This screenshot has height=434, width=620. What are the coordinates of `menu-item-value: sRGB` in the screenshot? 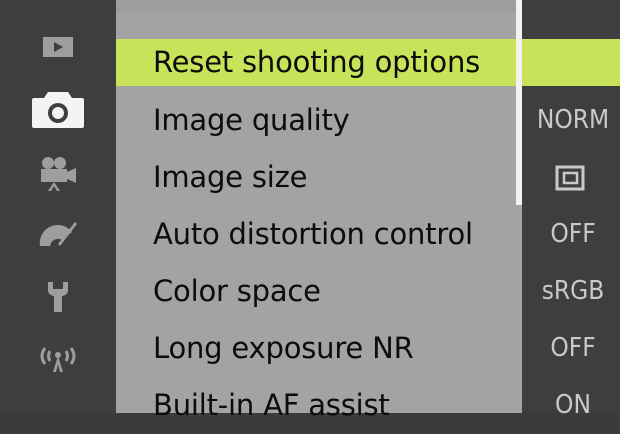 It's located at (573, 291).